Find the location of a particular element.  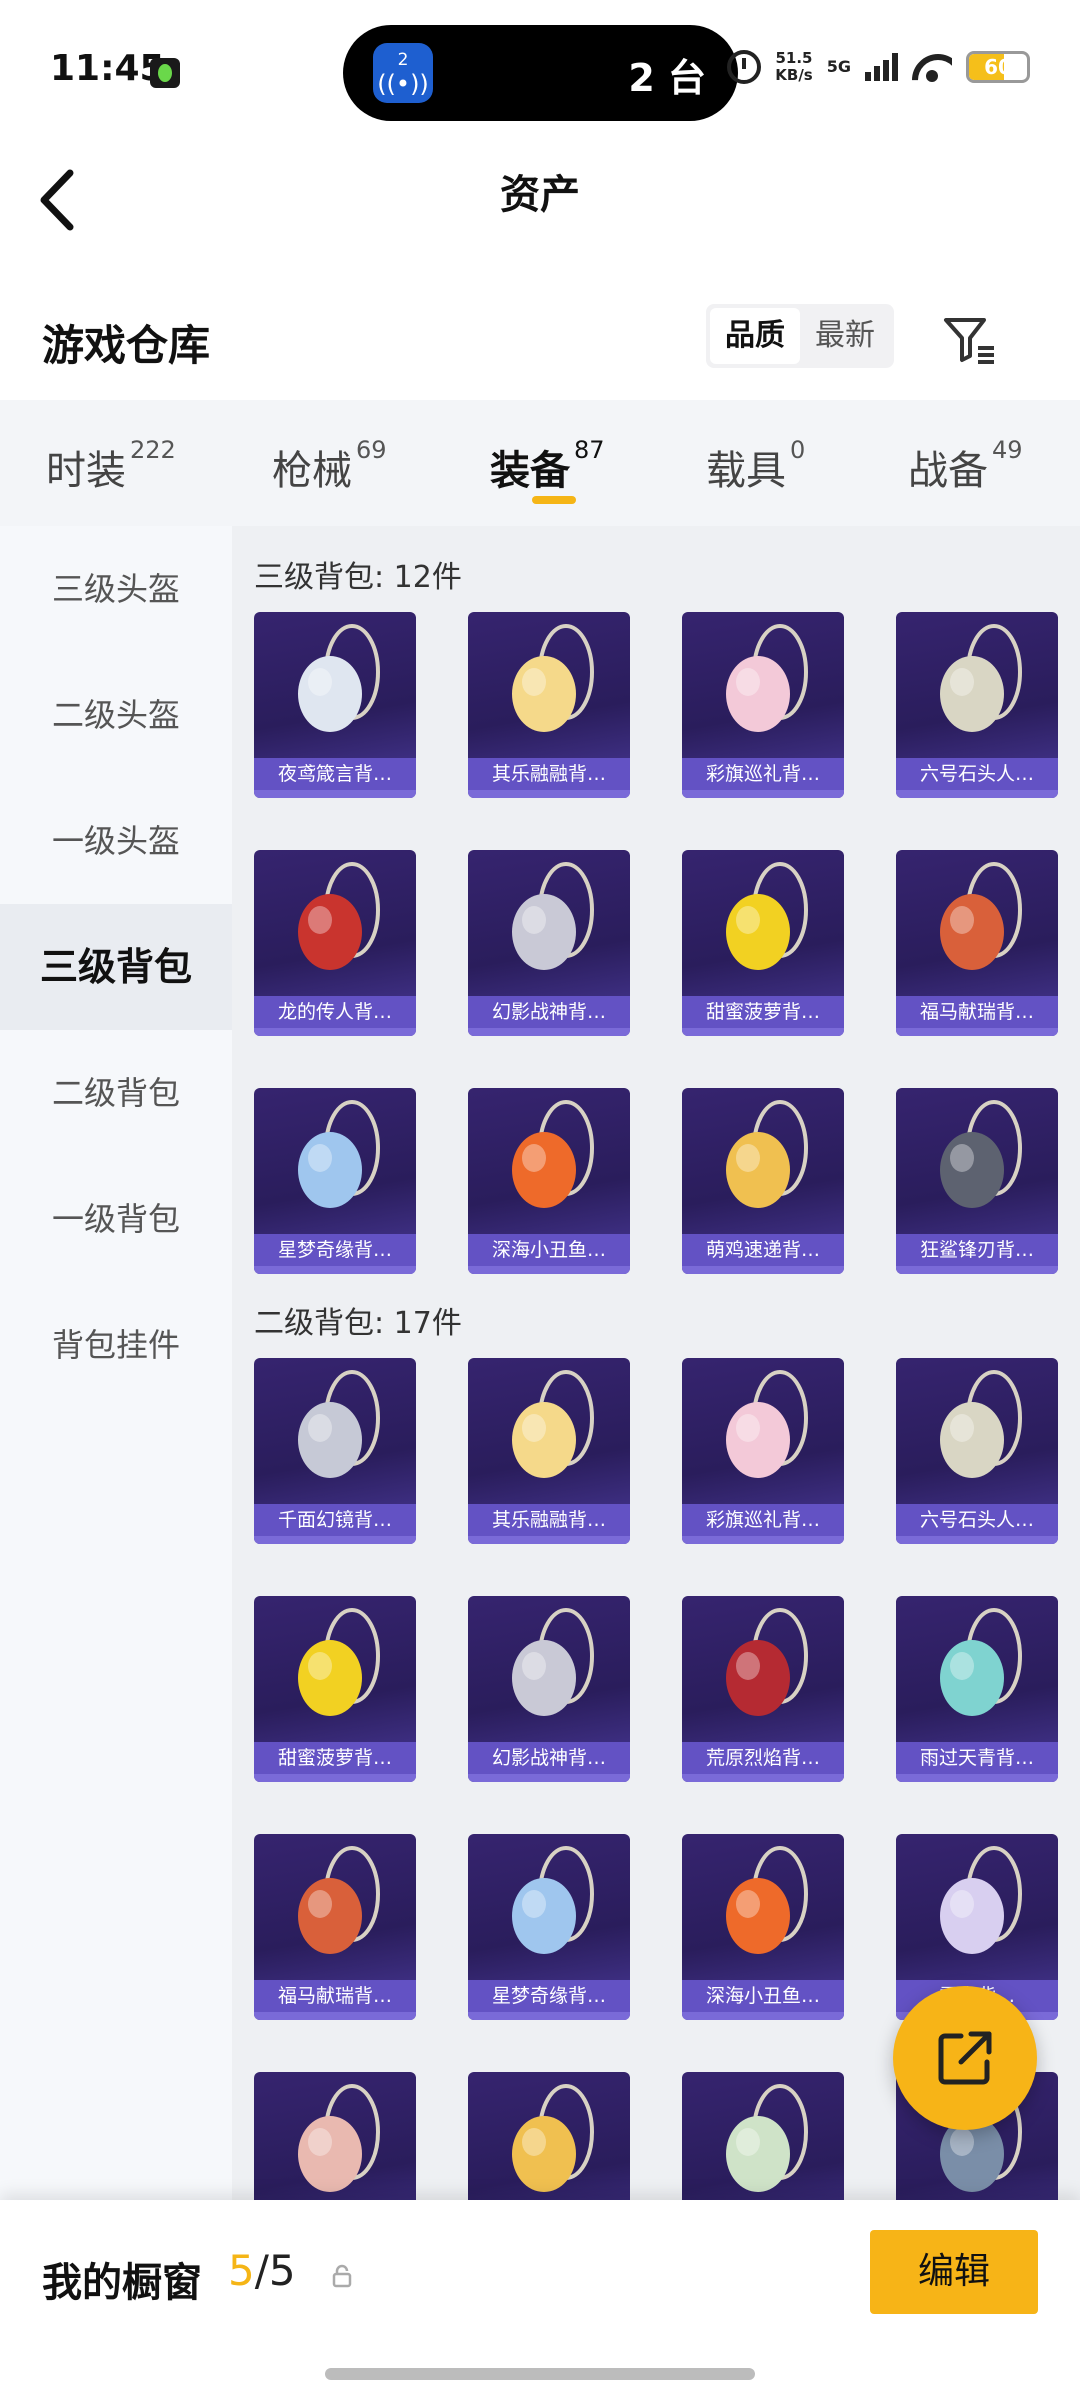

tab-label: 战备 is located at coordinates (948, 471).